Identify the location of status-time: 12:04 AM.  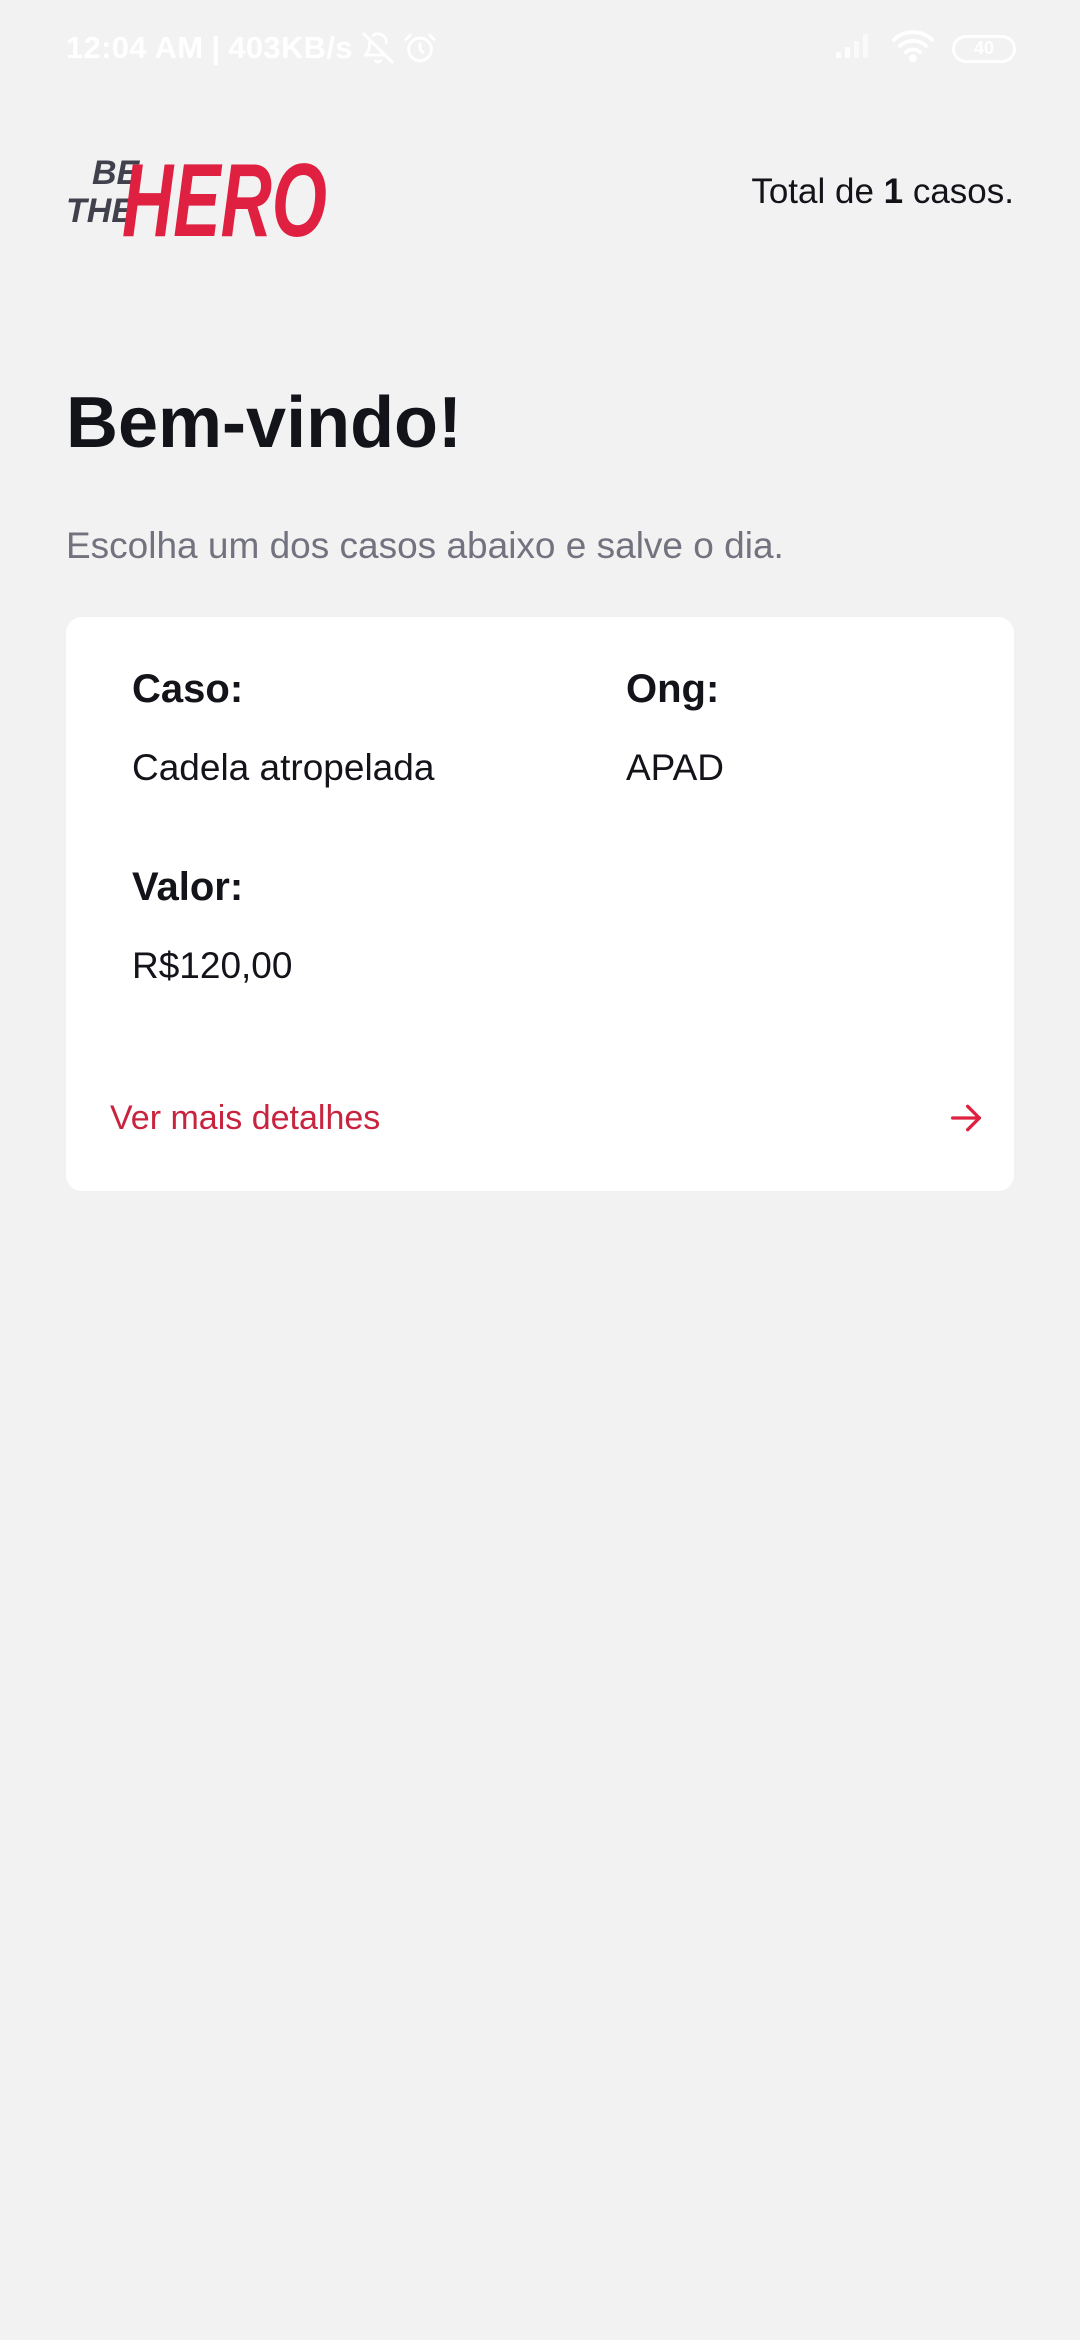
(135, 47).